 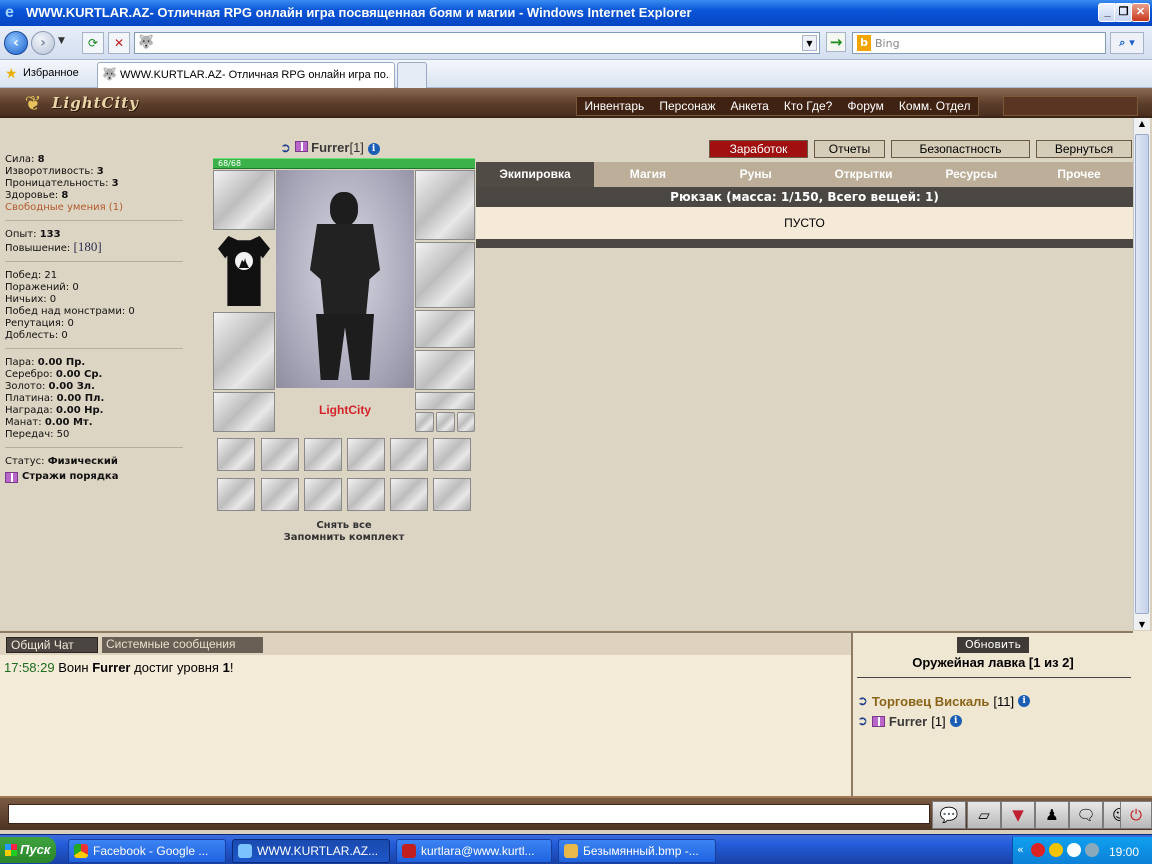 What do you see at coordinates (615, 106) in the screenshot?
I see `menu-inventory: Инвентарь` at bounding box center [615, 106].